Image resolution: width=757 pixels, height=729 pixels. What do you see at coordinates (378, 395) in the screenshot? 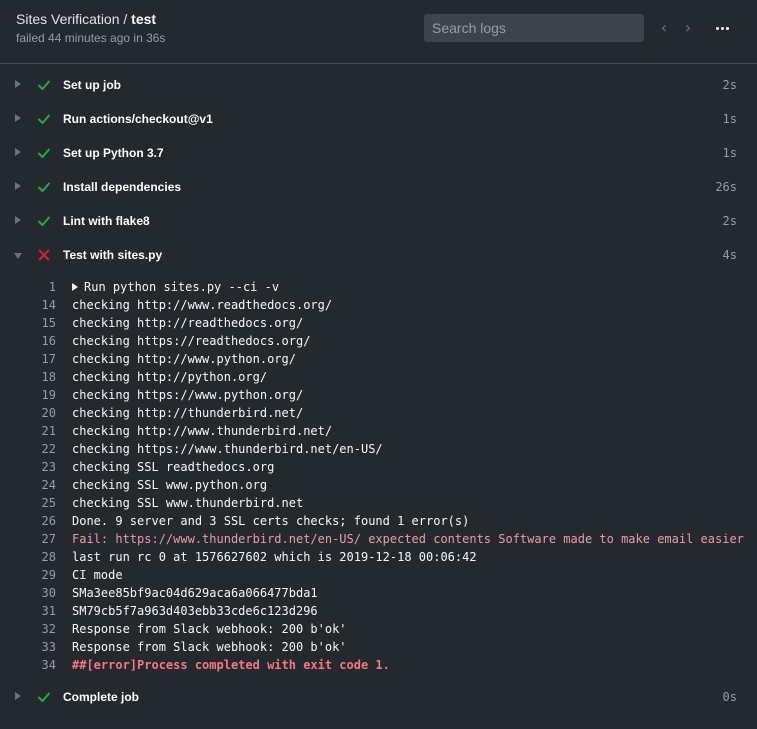
I see `log-line: 19 checking https://www.python.org/` at bounding box center [378, 395].